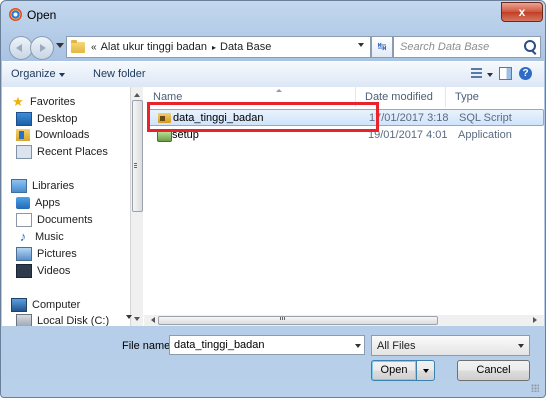 The image size is (546, 398). I want to click on sort-ascending-icon, so click(279, 89).